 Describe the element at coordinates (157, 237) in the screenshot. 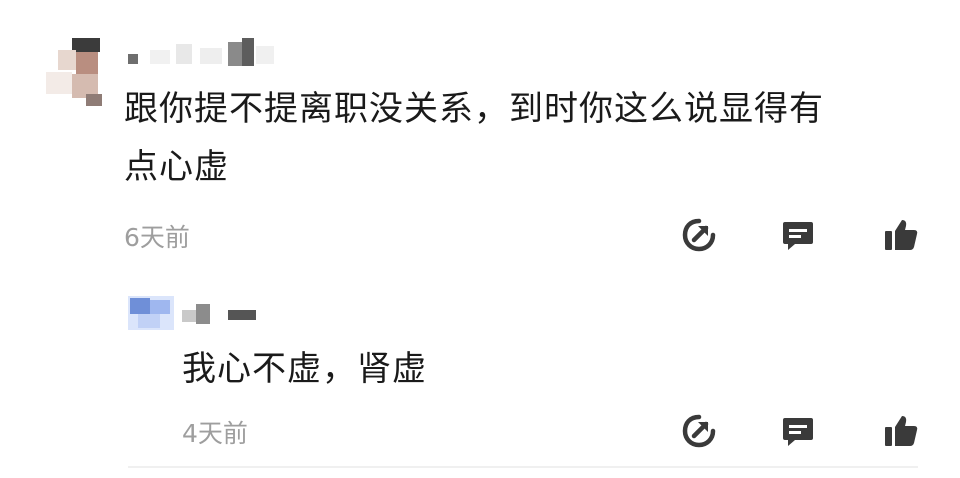

I see `comment-timestamp: 6天前` at that location.